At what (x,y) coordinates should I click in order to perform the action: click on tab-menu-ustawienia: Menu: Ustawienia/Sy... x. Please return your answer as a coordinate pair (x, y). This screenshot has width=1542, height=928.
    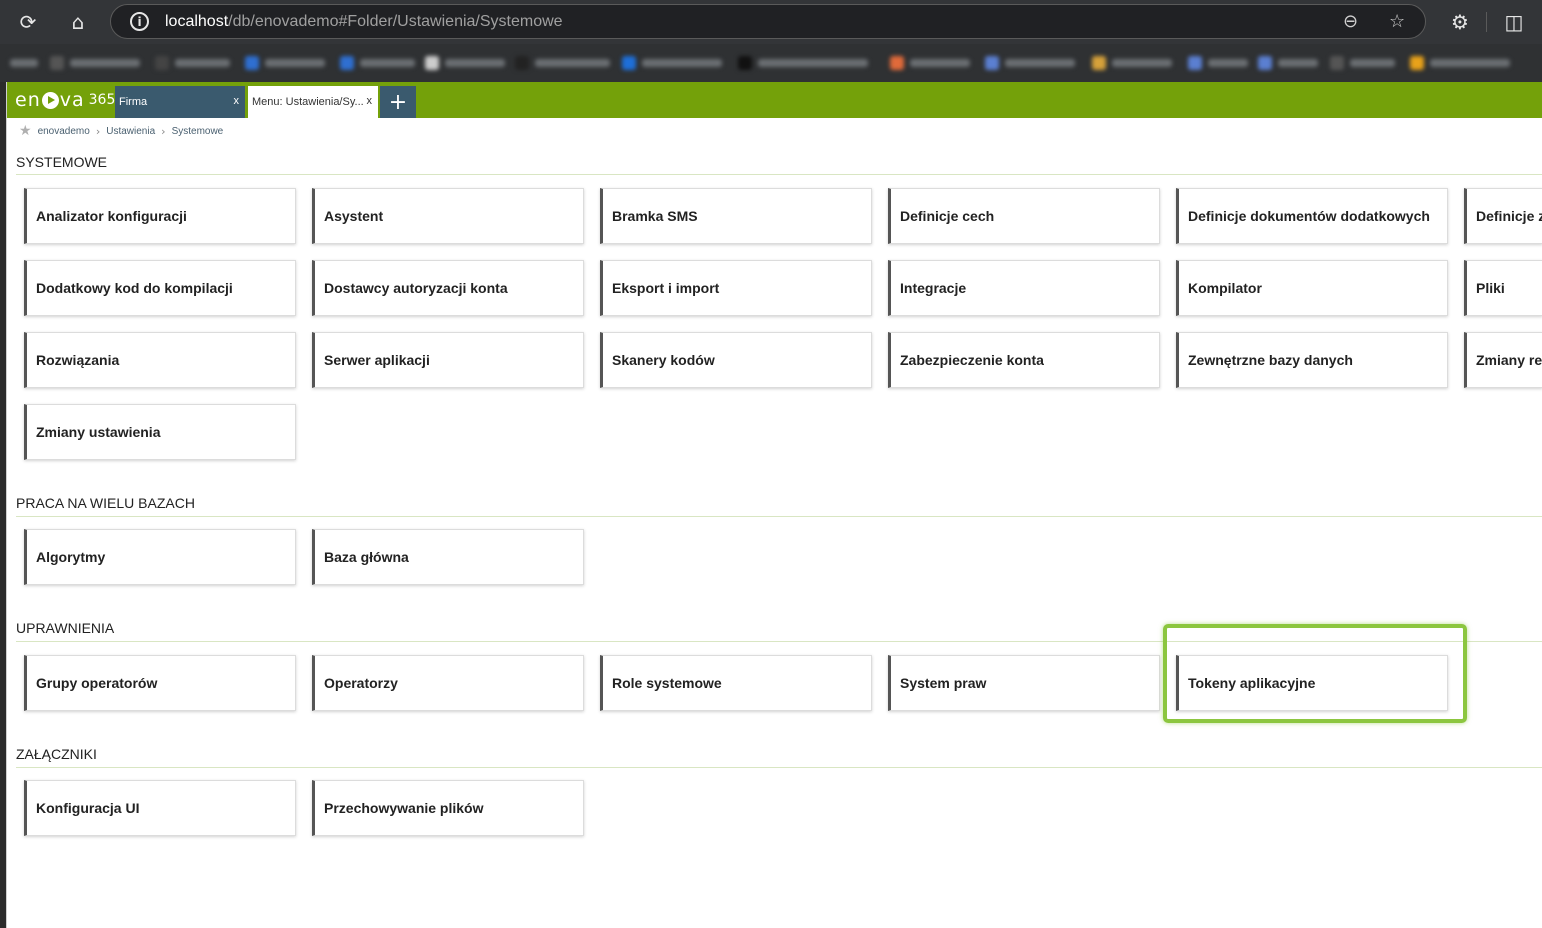
    Looking at the image, I should click on (313, 102).